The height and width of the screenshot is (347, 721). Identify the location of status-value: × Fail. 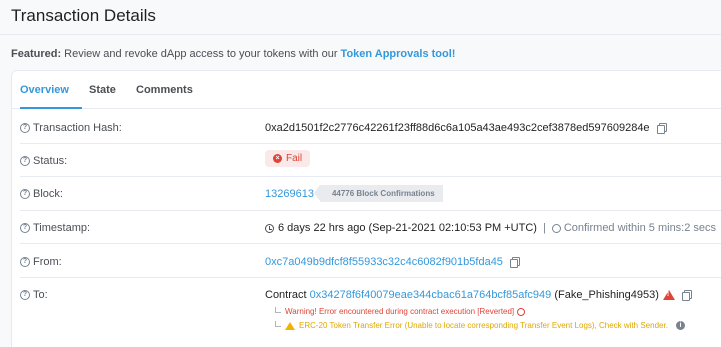
(288, 158).